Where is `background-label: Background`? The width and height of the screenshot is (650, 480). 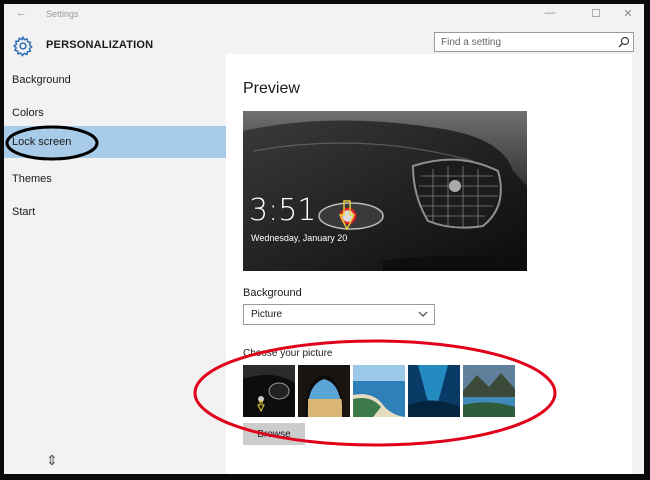 background-label: Background is located at coordinates (272, 293).